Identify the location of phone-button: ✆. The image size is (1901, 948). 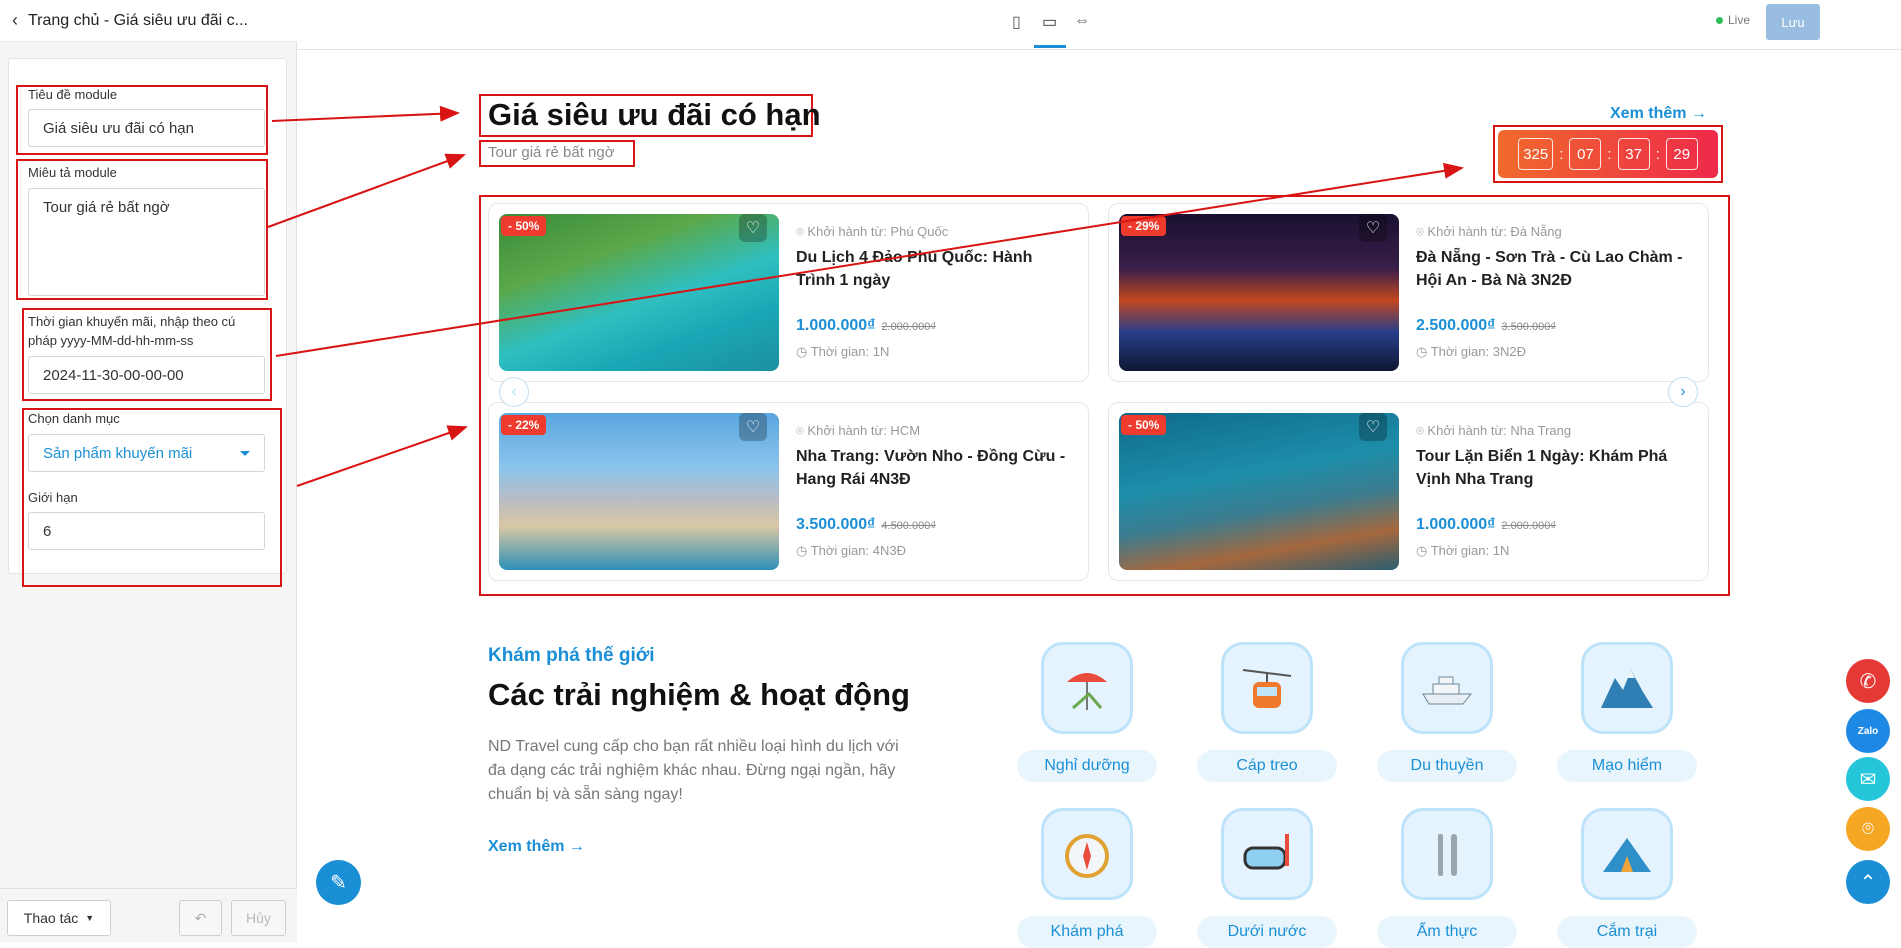
(1868, 681).